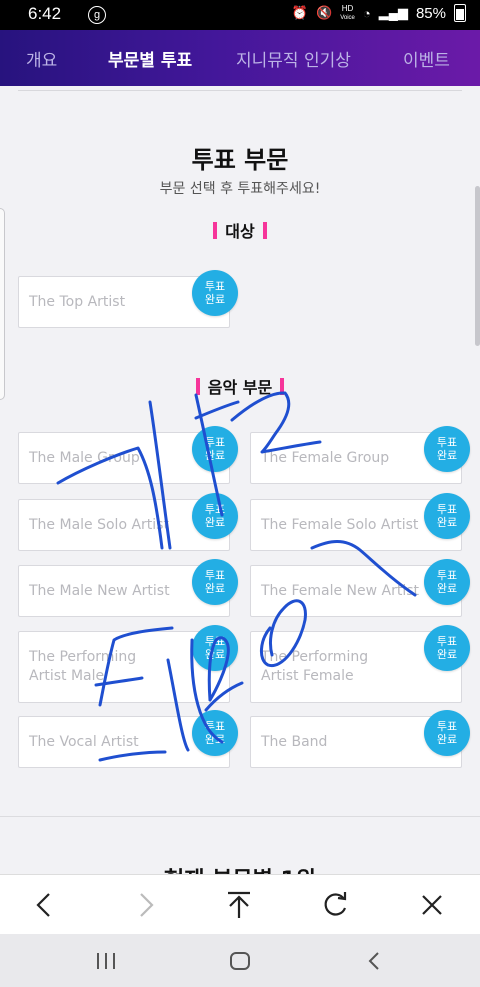  Describe the element at coordinates (393, 12) in the screenshot. I see `signal-icon: ▂▄▆` at that location.